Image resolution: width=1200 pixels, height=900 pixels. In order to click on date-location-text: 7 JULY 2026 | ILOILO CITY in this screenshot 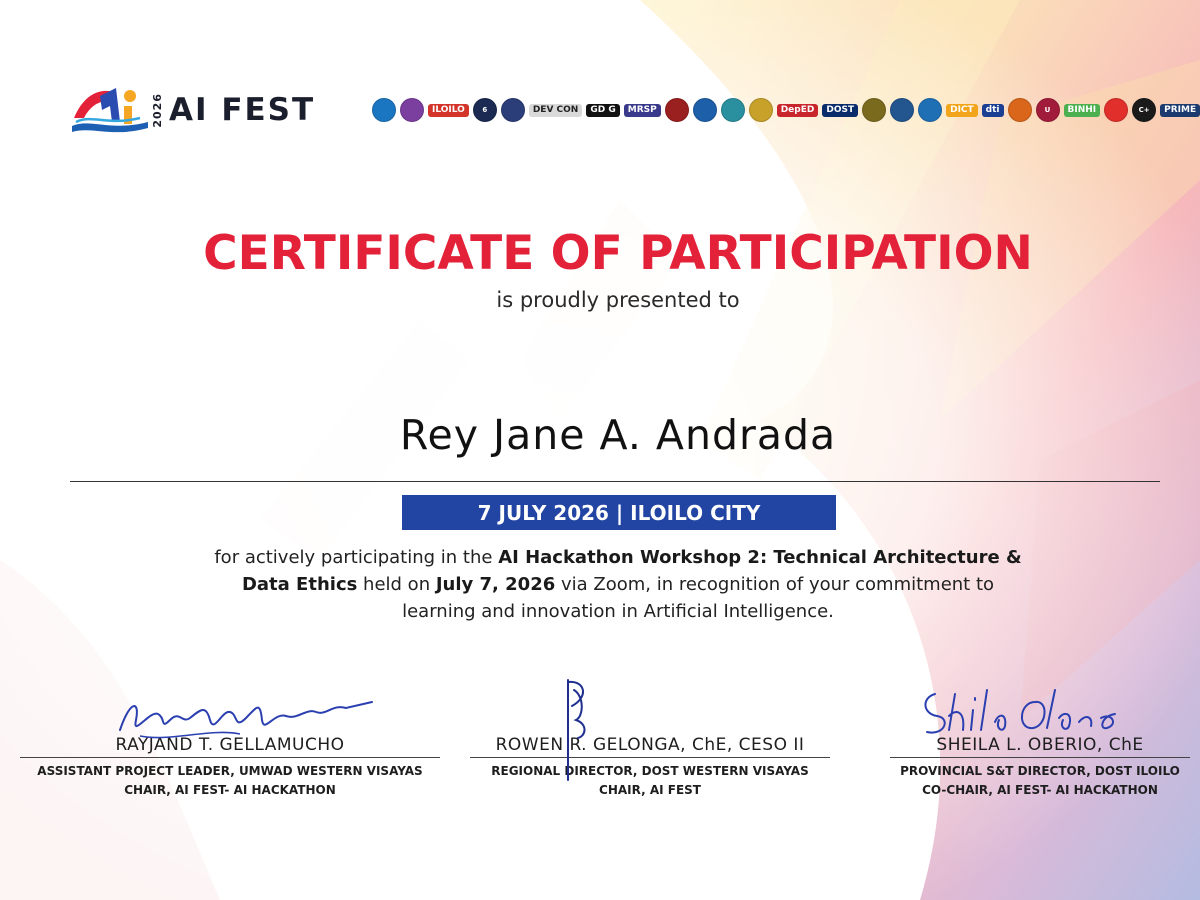, I will do `click(619, 512)`.